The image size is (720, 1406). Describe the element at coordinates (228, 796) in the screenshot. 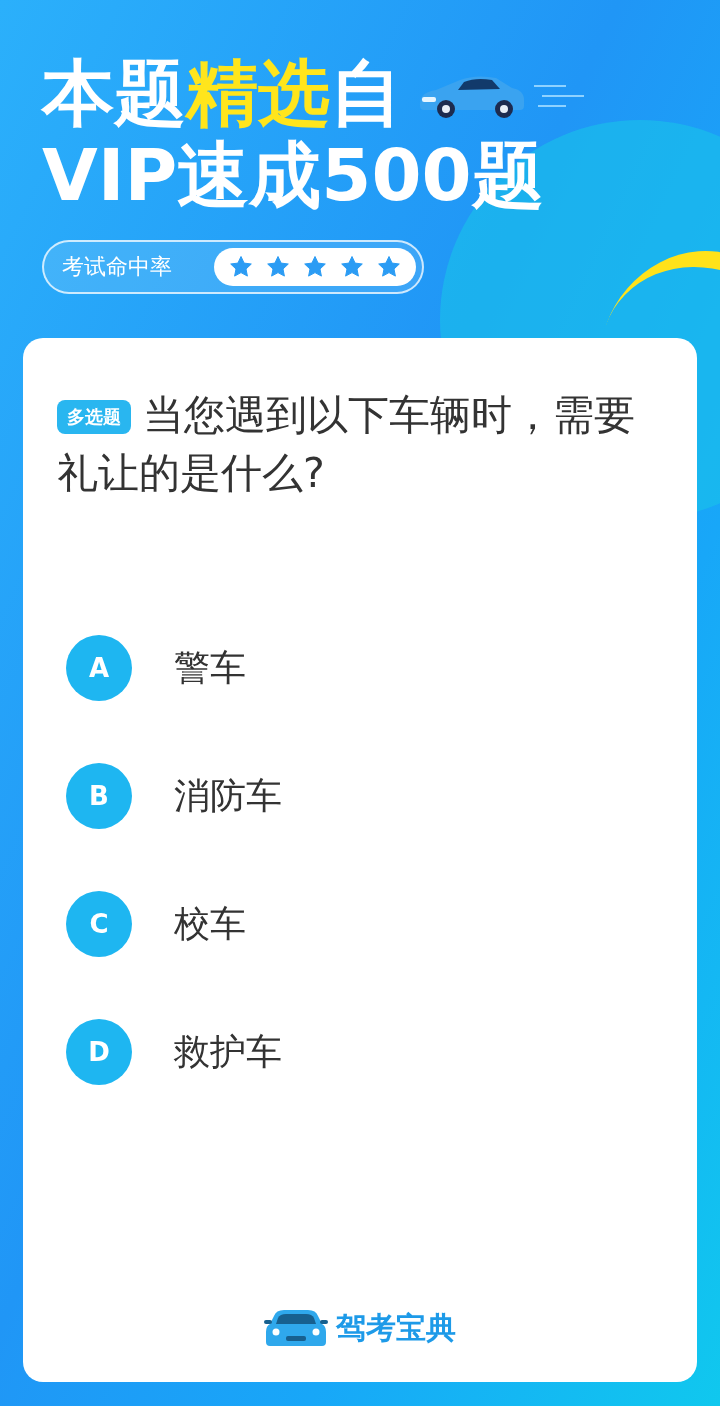

I see `option-text: 消防车` at that location.